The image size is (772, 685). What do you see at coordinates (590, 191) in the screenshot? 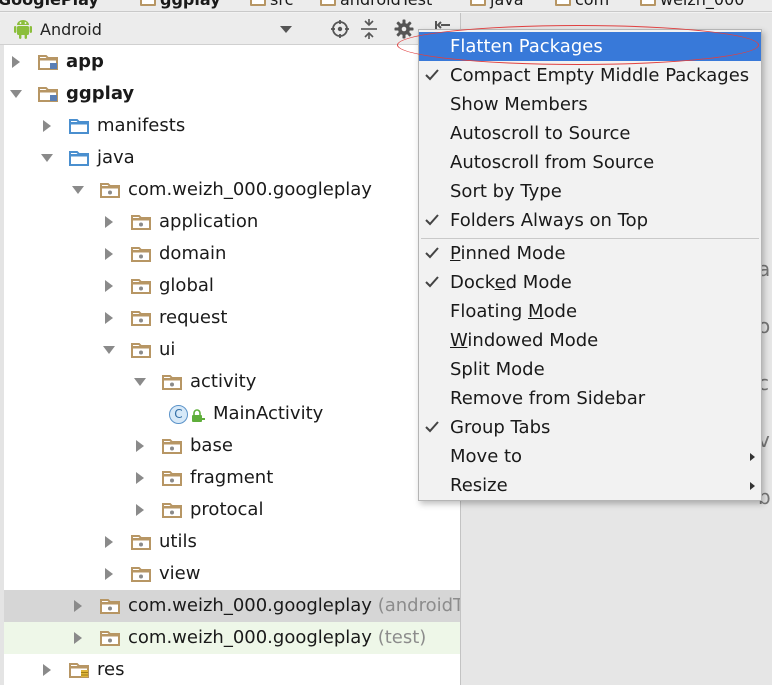
I see `menu-item-sort-by-type: Sort by Type` at bounding box center [590, 191].